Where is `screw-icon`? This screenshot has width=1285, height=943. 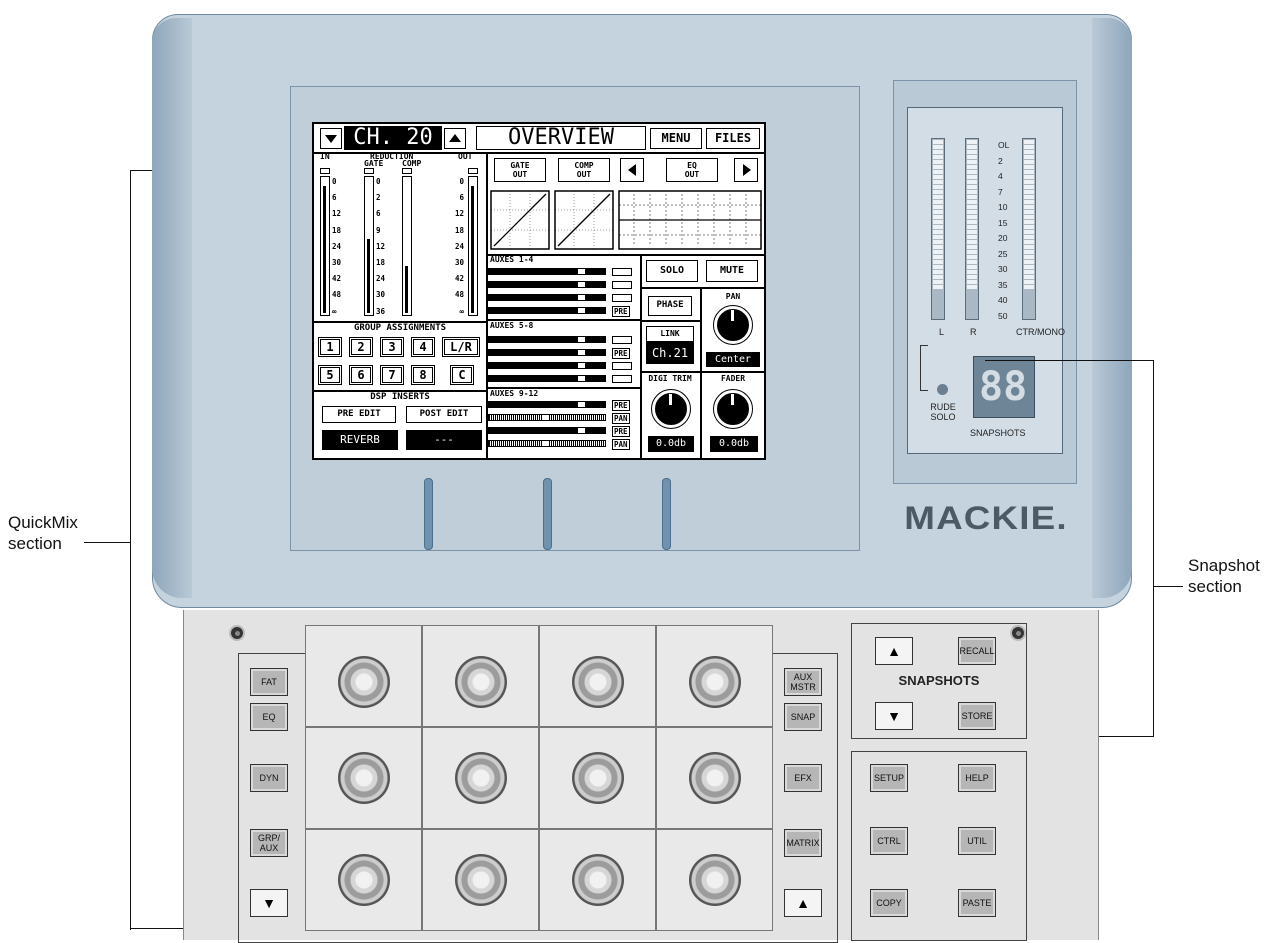
screw-icon is located at coordinates (237, 633).